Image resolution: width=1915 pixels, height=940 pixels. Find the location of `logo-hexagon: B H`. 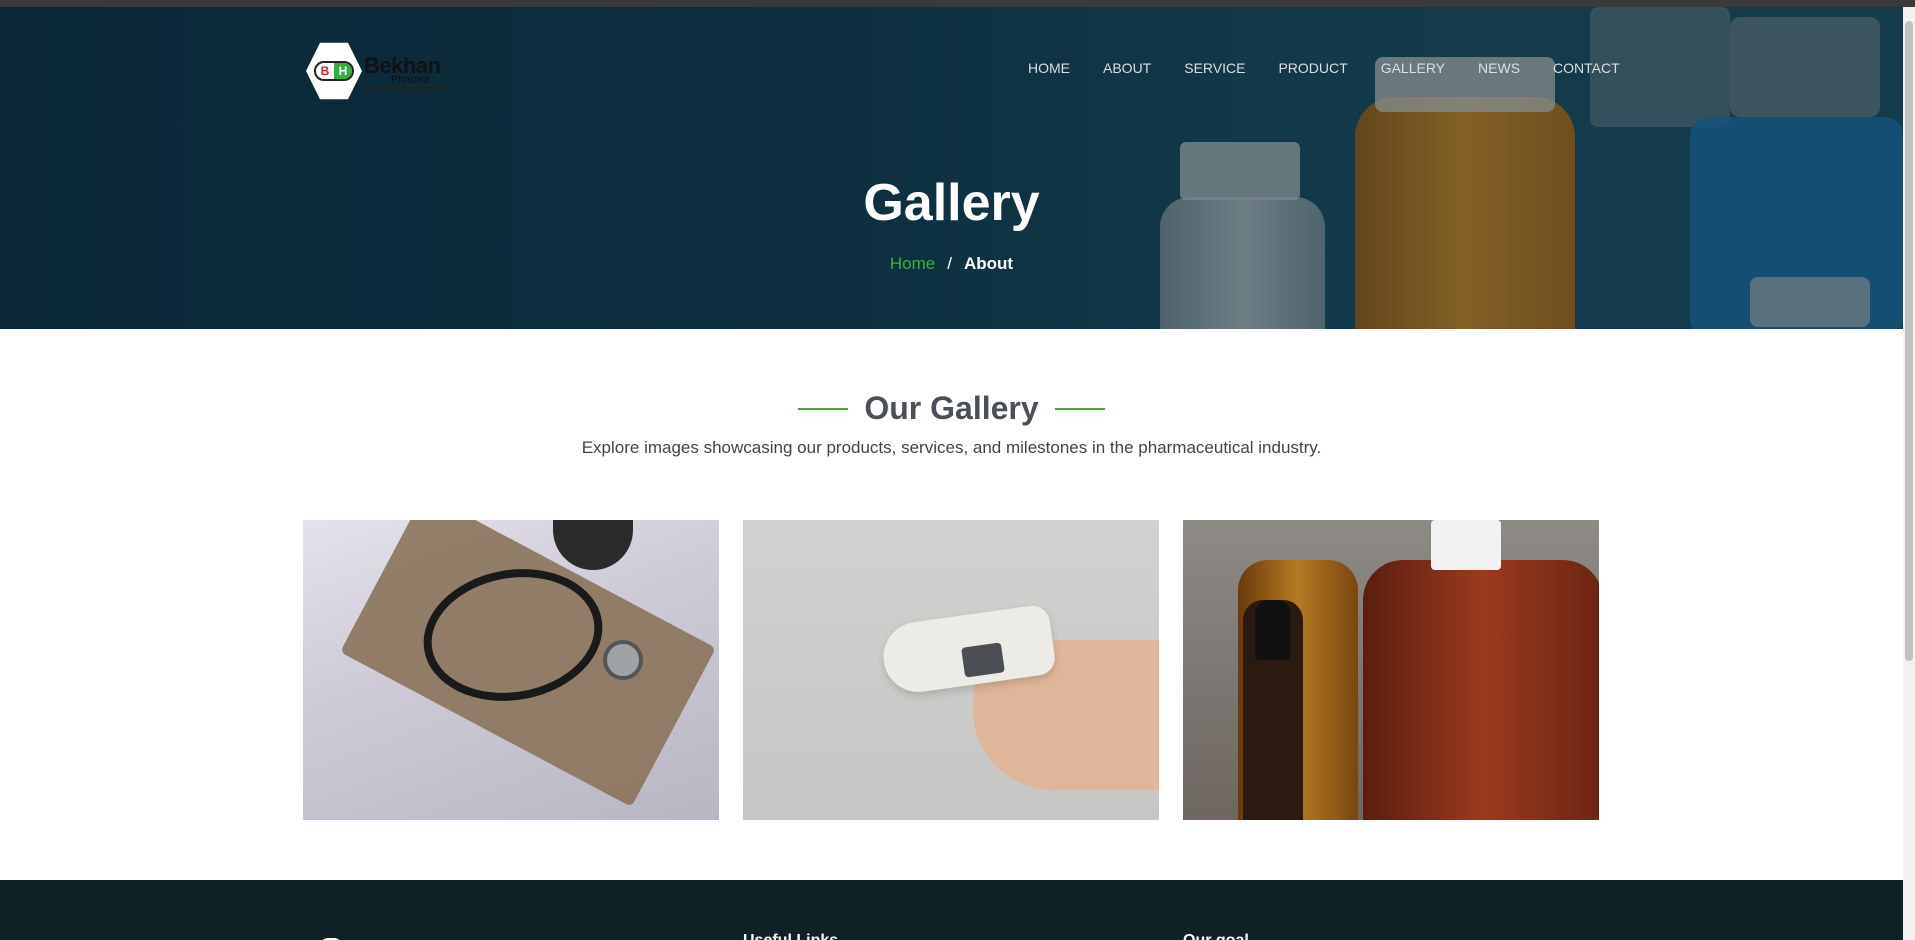

logo-hexagon: B H is located at coordinates (334, 71).